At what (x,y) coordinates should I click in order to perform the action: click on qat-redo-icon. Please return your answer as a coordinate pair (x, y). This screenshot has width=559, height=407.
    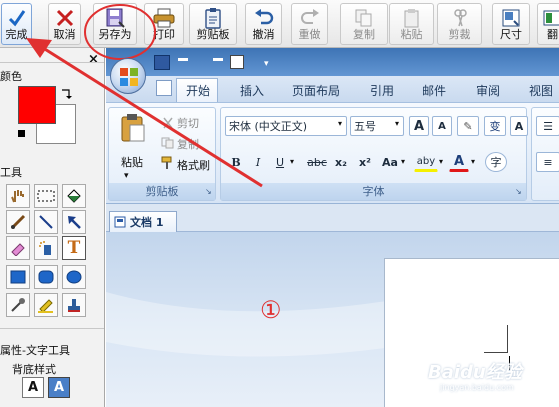
    Looking at the image, I should click on (218, 59).